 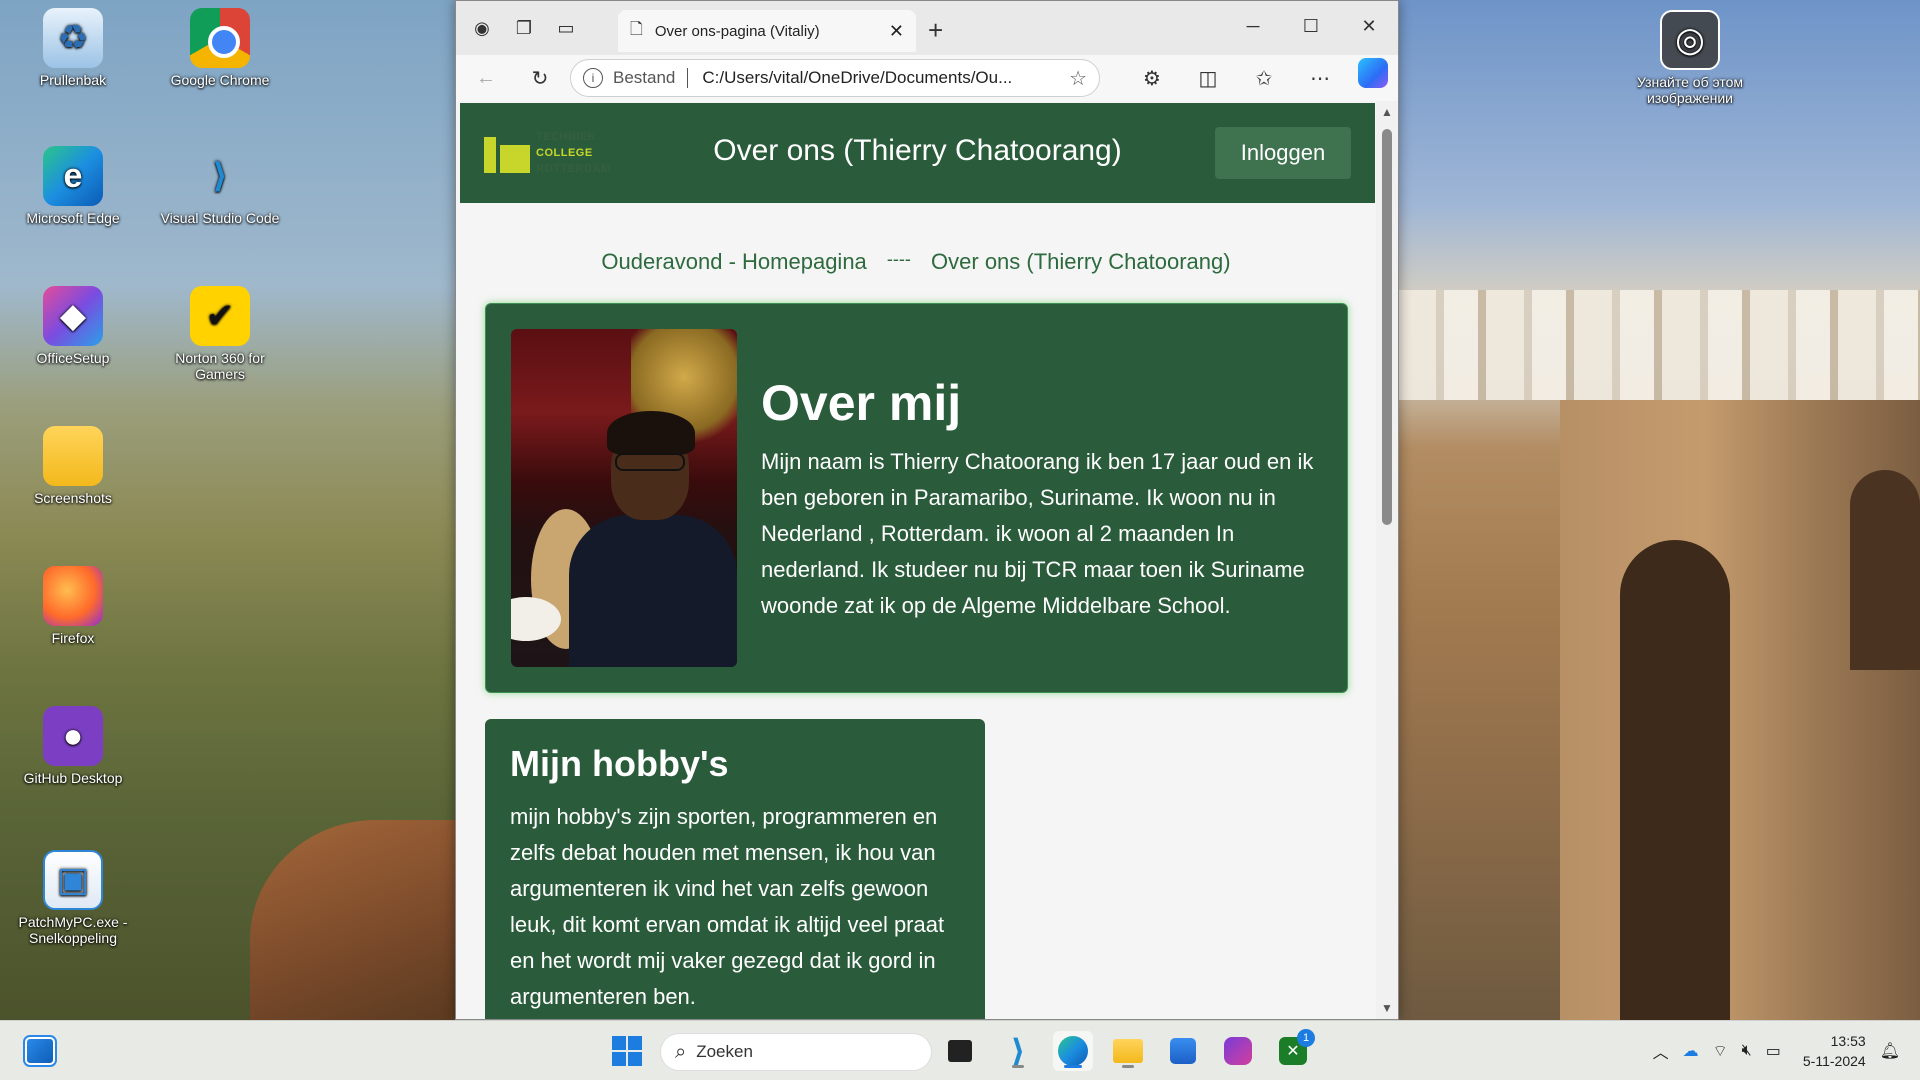 I want to click on url-separator, so click(x=688, y=78).